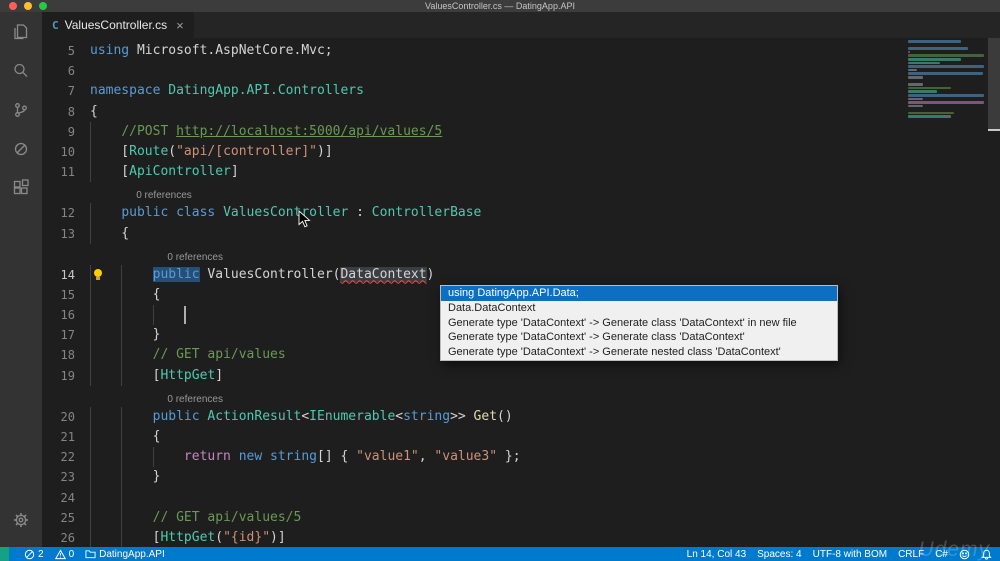 The width and height of the screenshot is (1000, 561). I want to click on language-mode: C#, so click(941, 554).